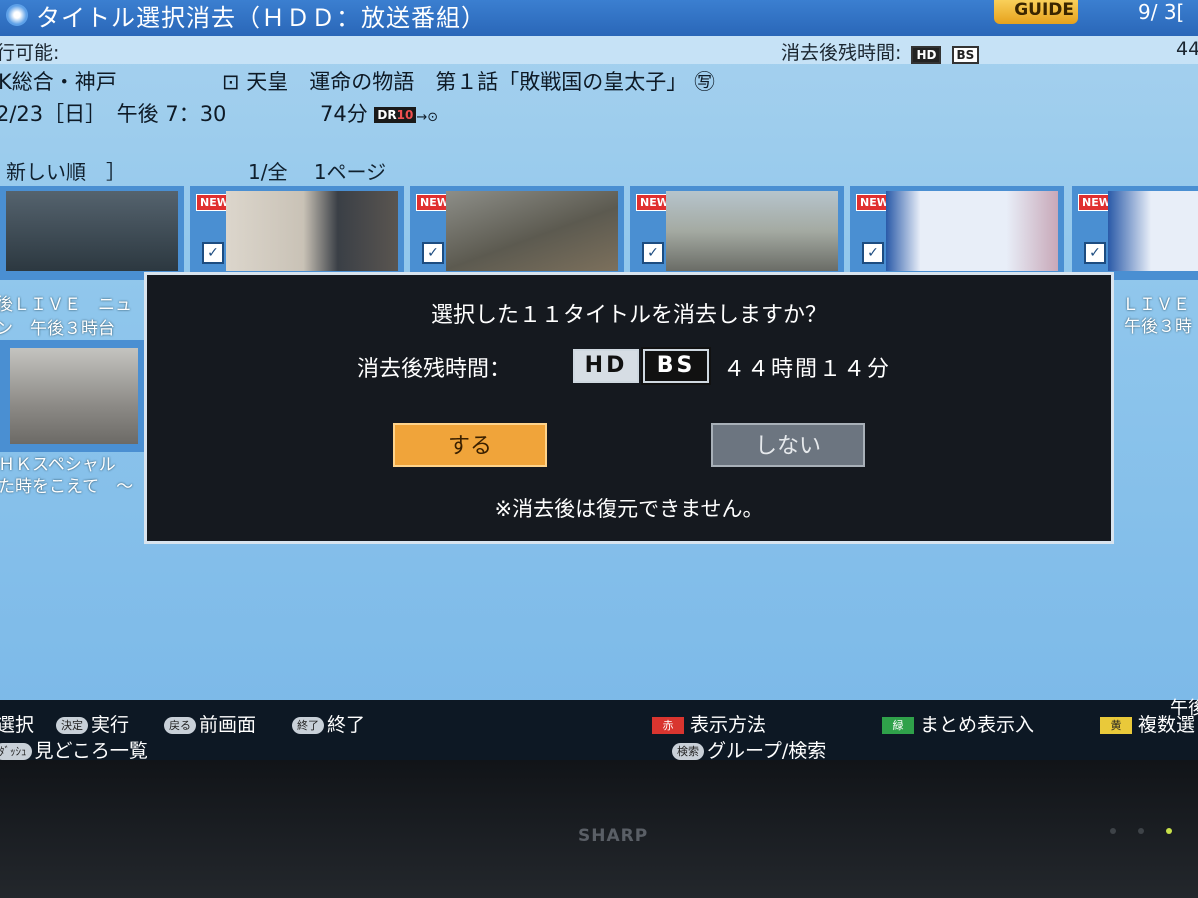 Image resolution: width=1198 pixels, height=898 pixels. What do you see at coordinates (841, 53) in the screenshot?
I see `remaining-label: 消去後残時間:` at bounding box center [841, 53].